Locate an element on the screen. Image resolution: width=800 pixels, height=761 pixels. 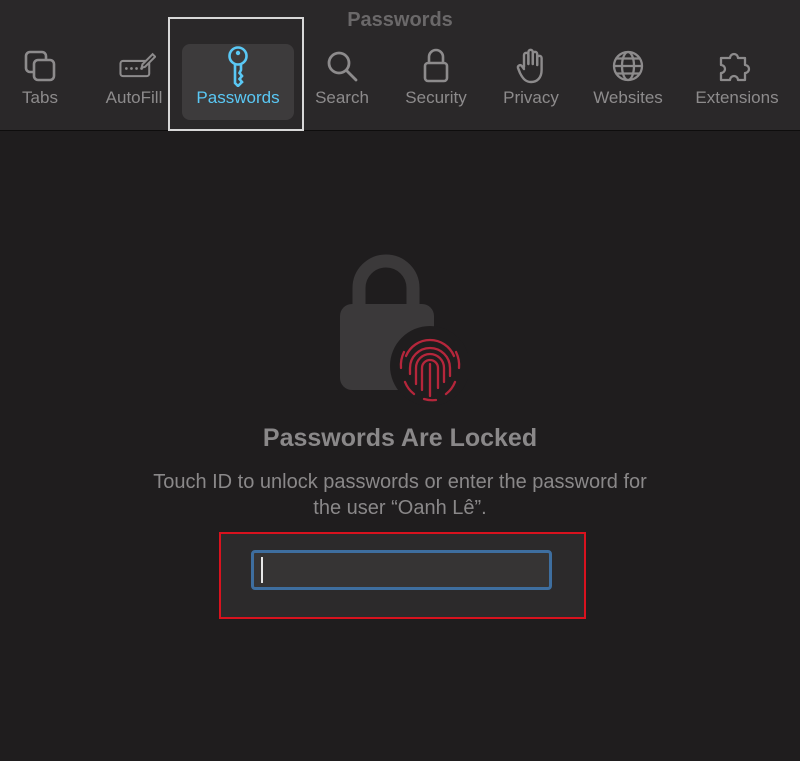
tab-tabs: Tabs is located at coordinates (40, 82).